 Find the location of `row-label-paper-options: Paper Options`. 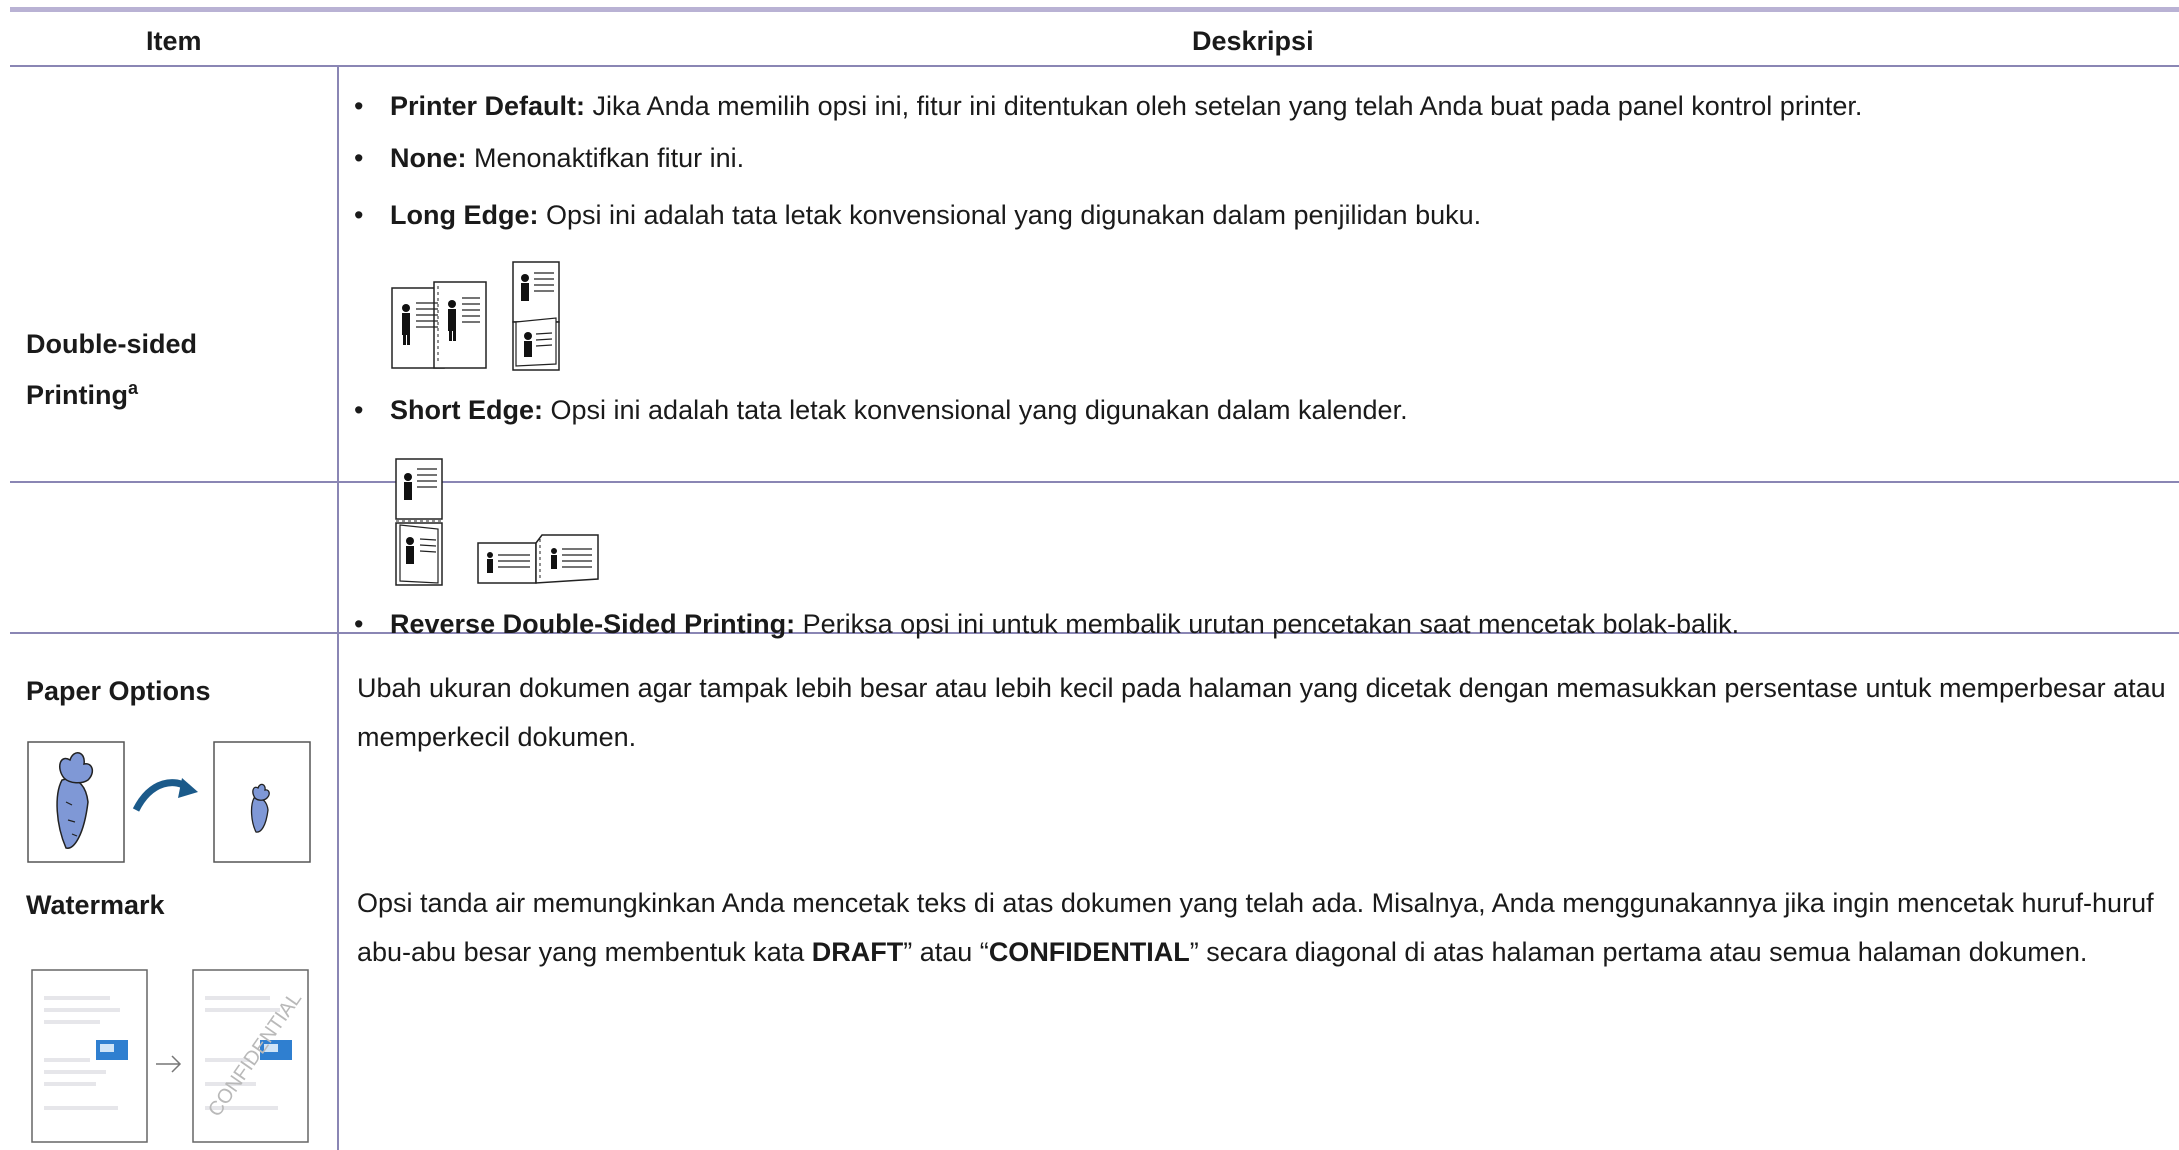

row-label-paper-options: Paper Options is located at coordinates (118, 691).